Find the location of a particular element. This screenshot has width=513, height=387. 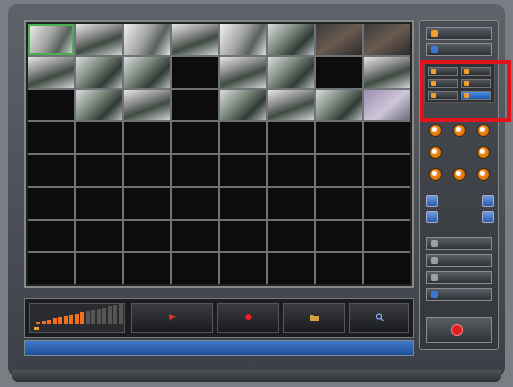

layout-select-button is located at coordinates (459, 49).